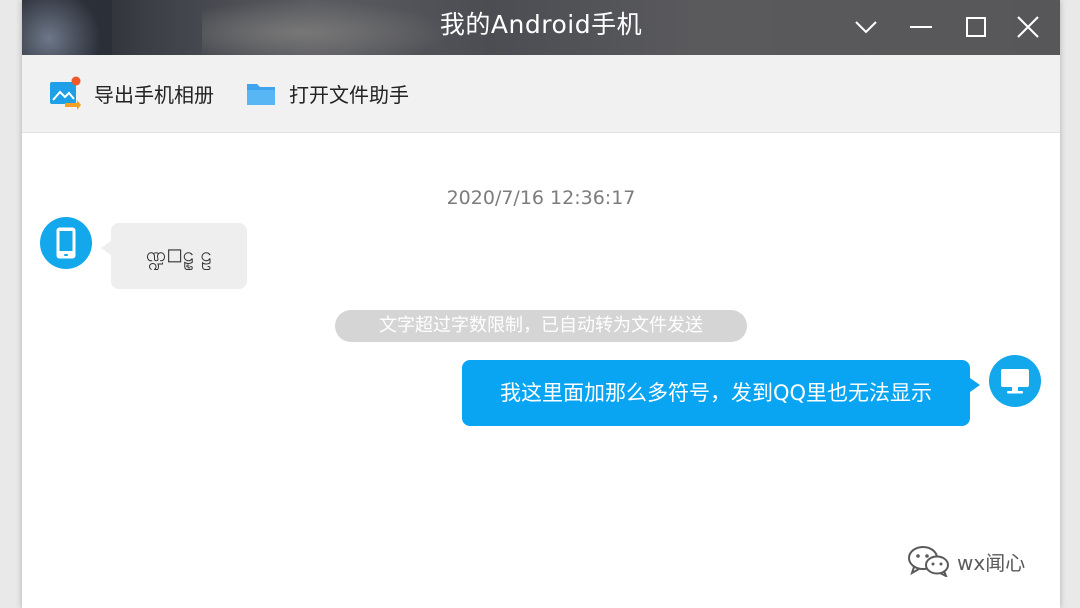  I want to click on open-file-assistant-button: 打开文件助手, so click(327, 93).